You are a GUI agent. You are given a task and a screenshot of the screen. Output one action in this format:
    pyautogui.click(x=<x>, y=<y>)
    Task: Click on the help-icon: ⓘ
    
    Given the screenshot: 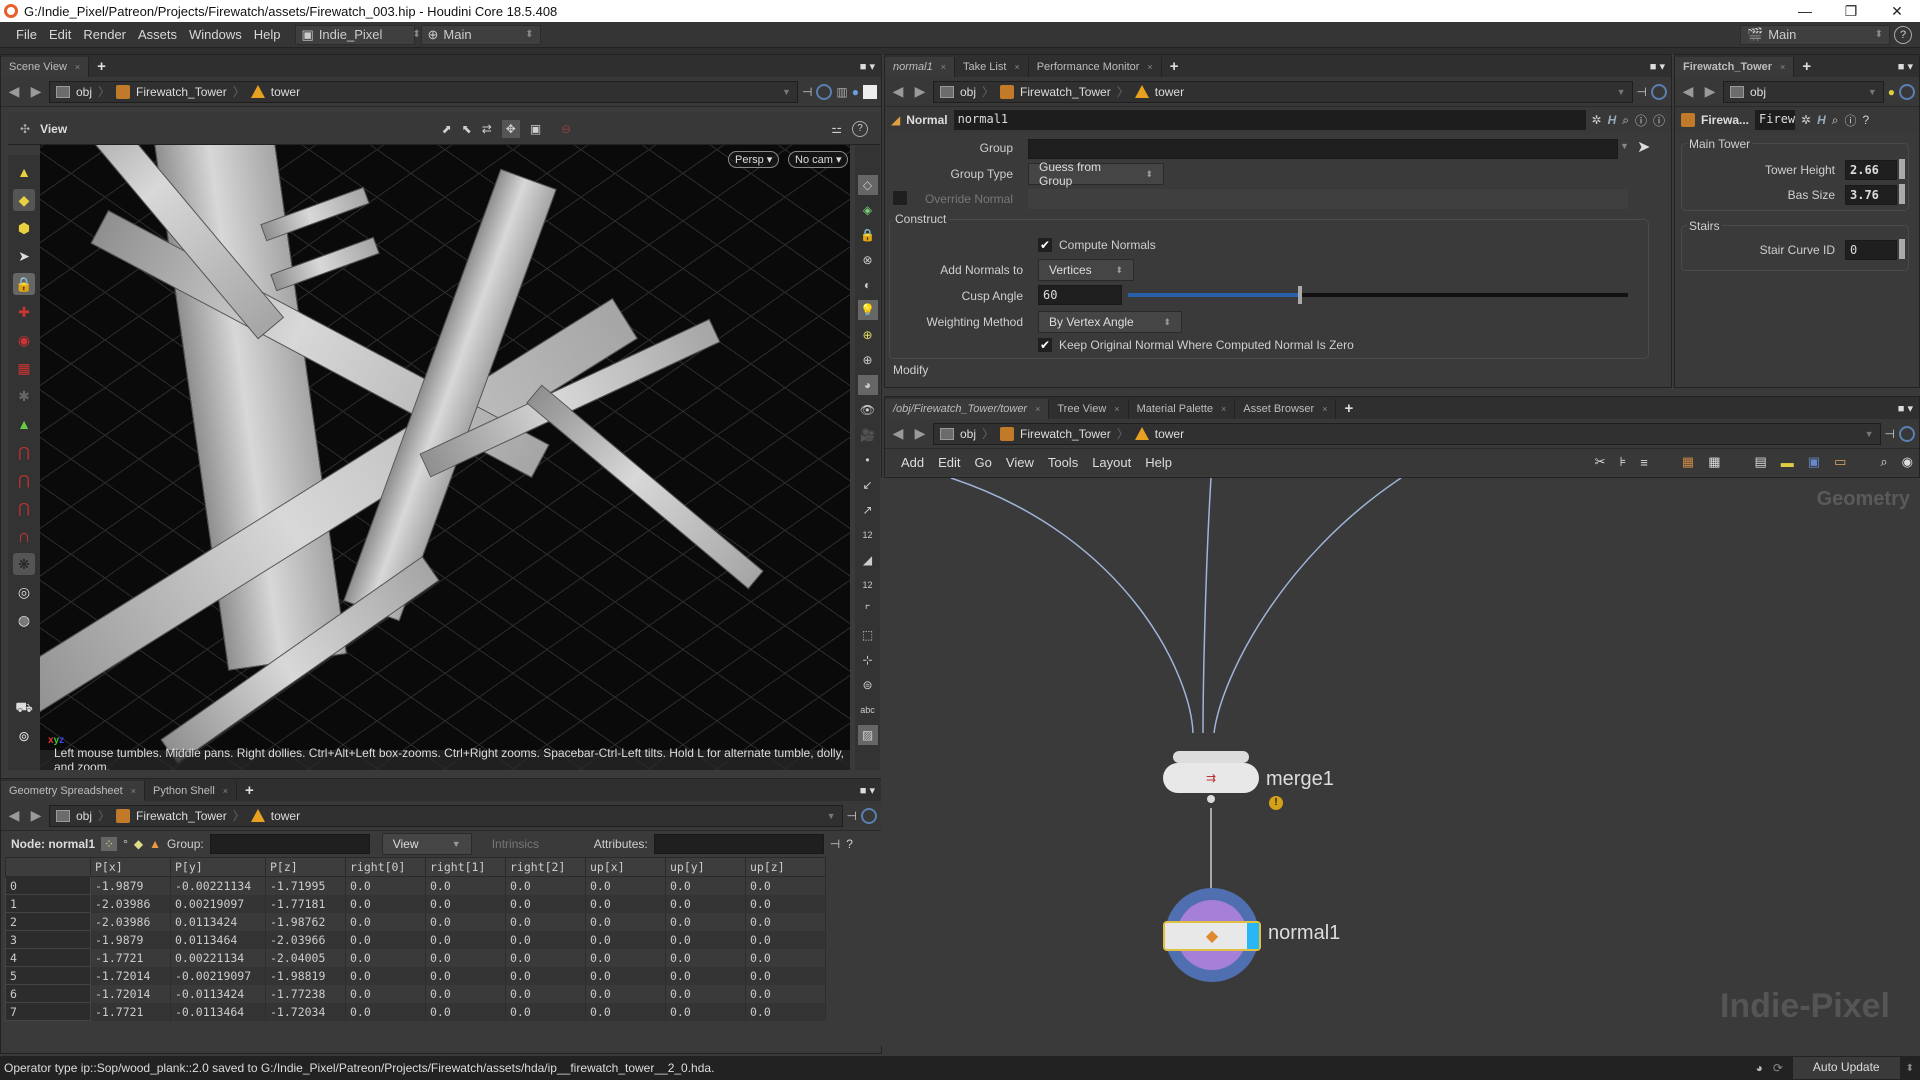 What is the action you would take?
    pyautogui.click(x=1659, y=120)
    